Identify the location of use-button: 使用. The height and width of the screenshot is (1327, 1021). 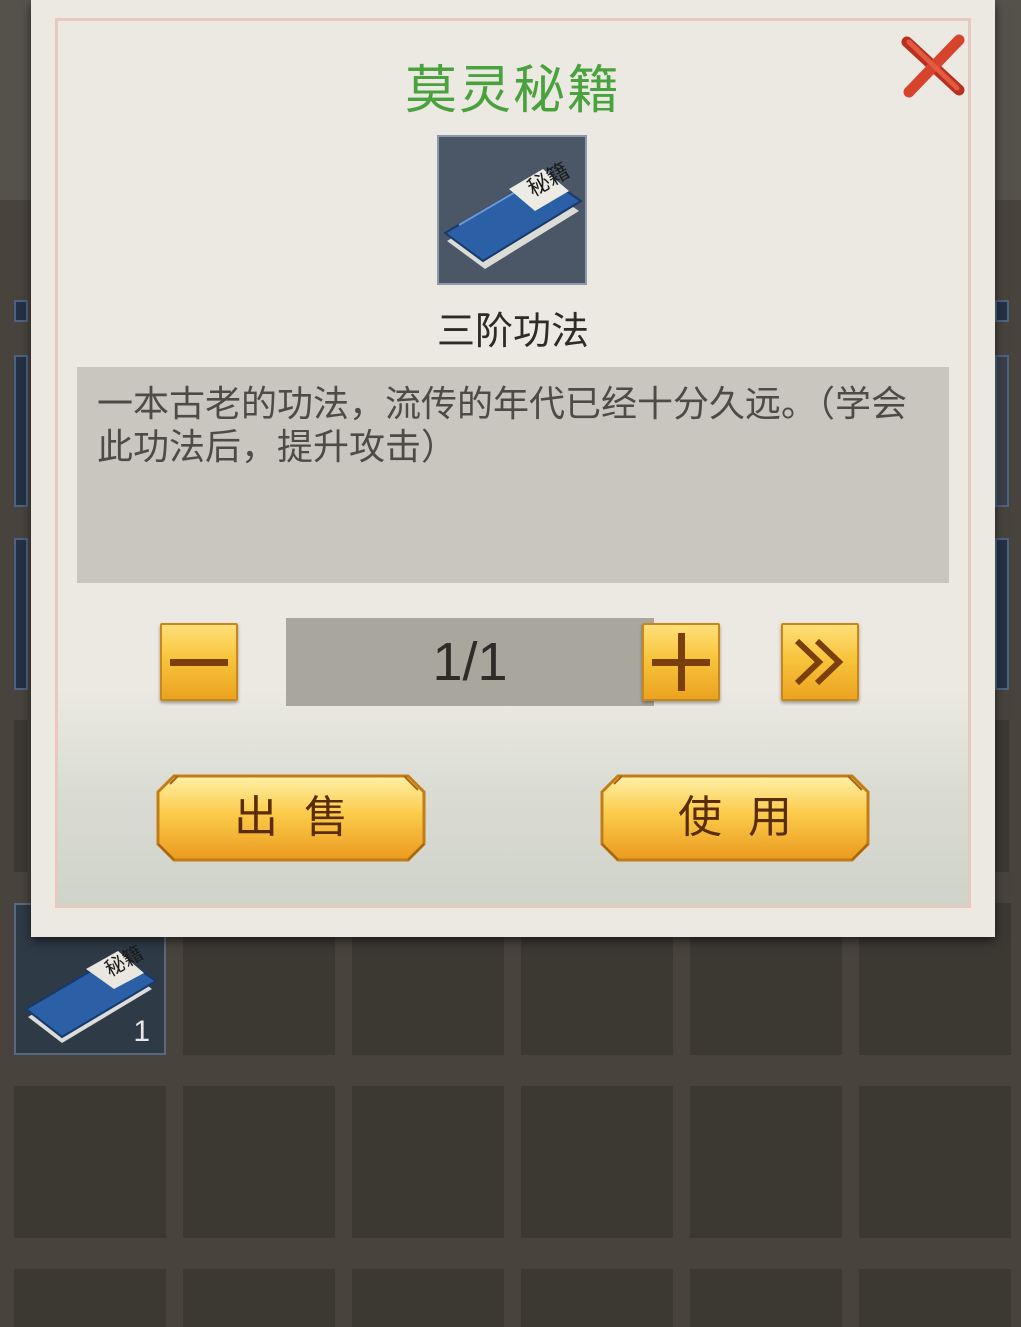
(735, 818).